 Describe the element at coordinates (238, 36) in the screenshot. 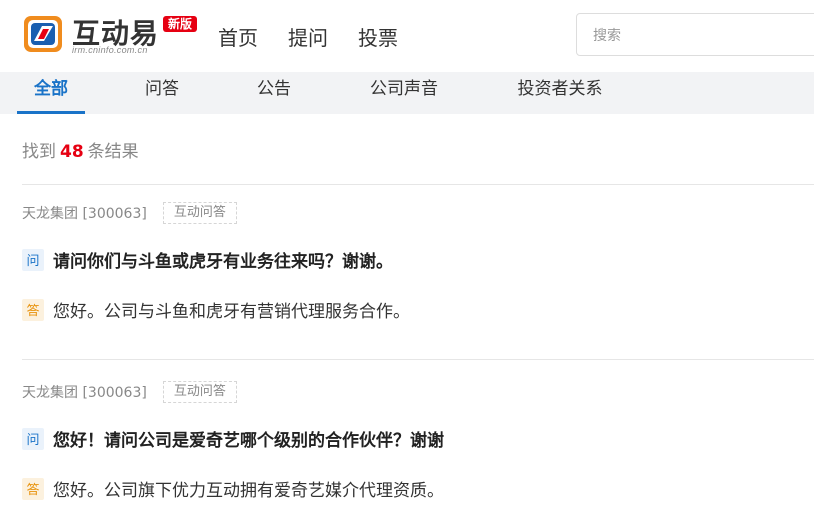

I see `nav-home: 首页` at that location.